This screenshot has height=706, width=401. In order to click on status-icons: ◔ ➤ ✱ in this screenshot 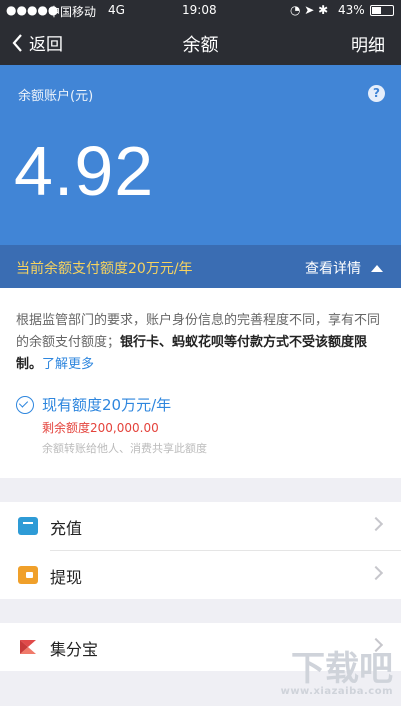, I will do `click(309, 10)`.